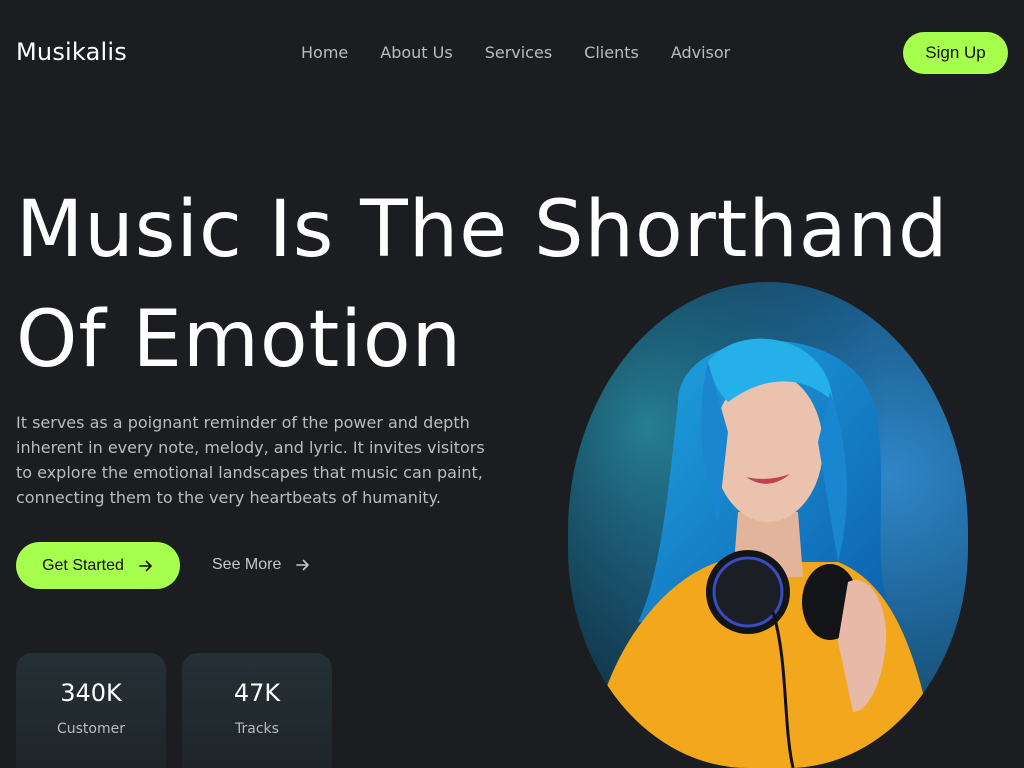 The image size is (1024, 768). Describe the element at coordinates (700, 53) in the screenshot. I see `nav-advisor: Advisor` at that location.